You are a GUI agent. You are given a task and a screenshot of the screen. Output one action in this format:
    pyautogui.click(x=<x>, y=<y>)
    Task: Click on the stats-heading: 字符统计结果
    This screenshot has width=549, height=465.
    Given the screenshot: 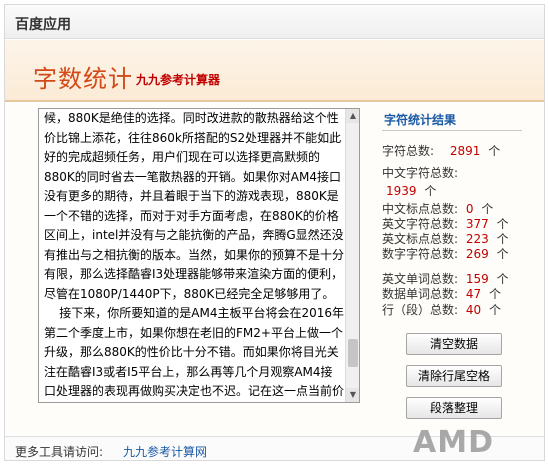 What is the action you would take?
    pyautogui.click(x=420, y=120)
    